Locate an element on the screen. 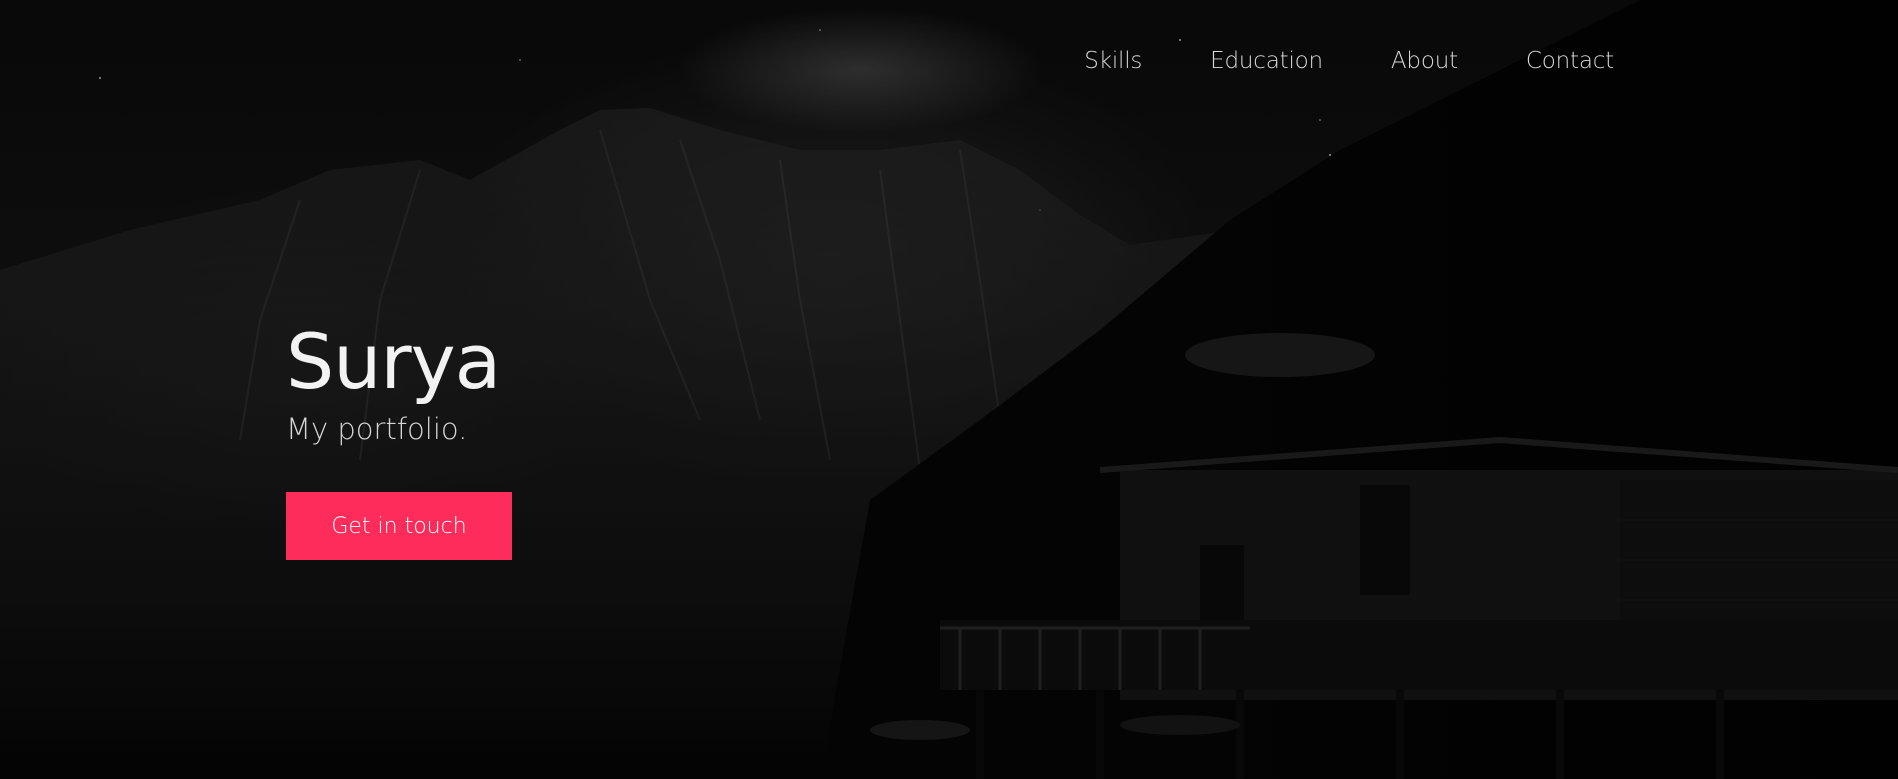 Image resolution: width=1898 pixels, height=779 pixels. nav-link-about: About is located at coordinates (1424, 61).